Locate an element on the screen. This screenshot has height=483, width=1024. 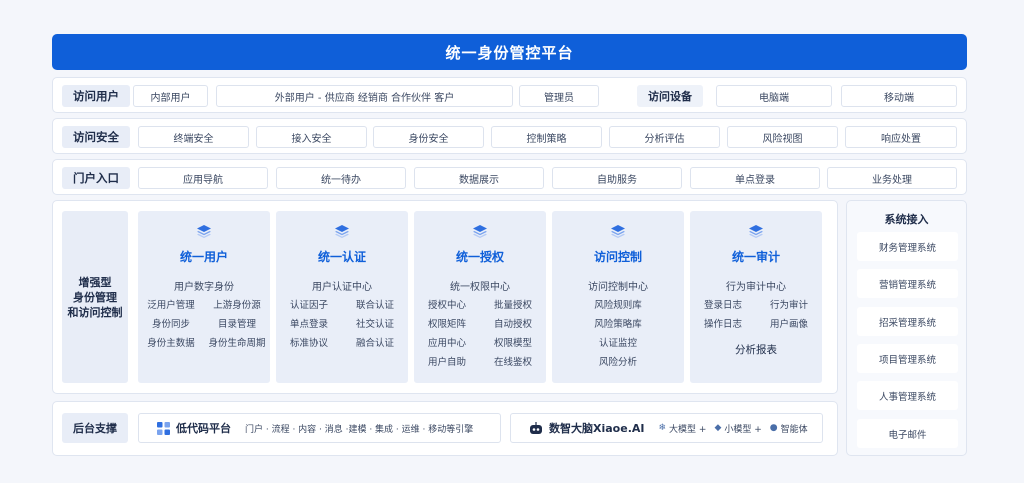
small-model-chip: ◆ 小模型 + is located at coordinates (737, 428).